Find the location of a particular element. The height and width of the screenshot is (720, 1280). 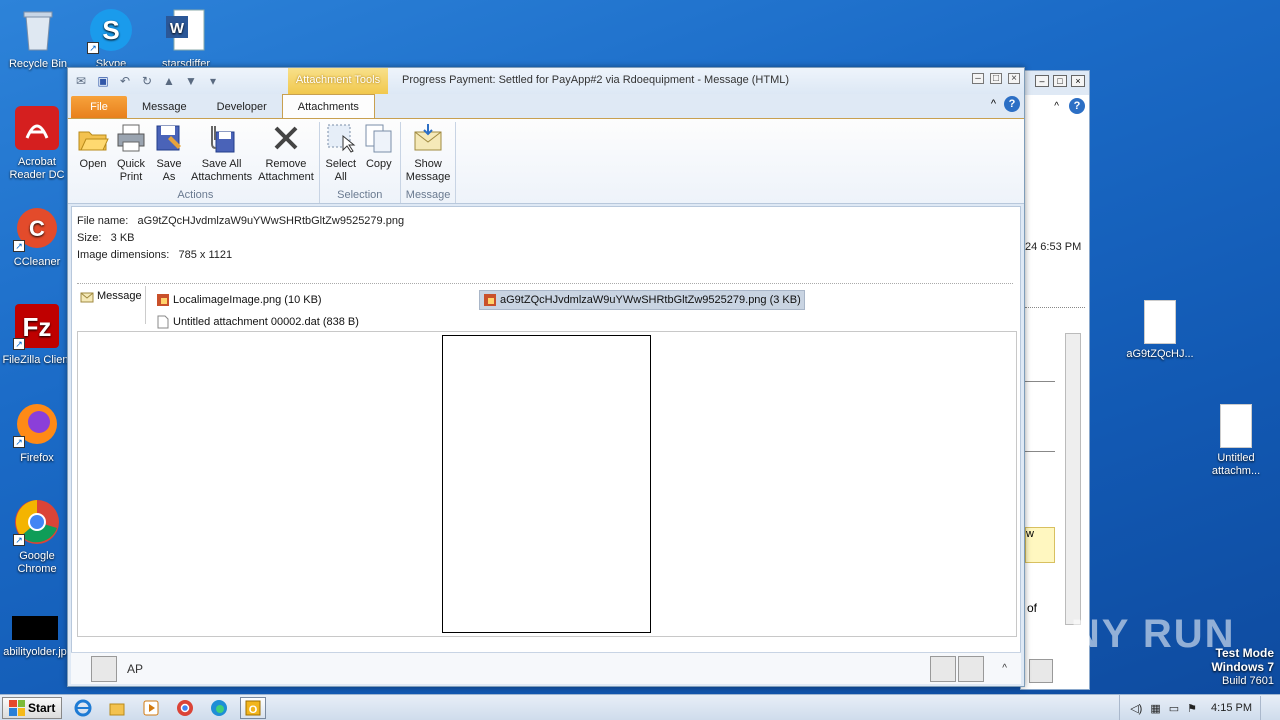

skype-icon: S ↗ is located at coordinates (111, 30).